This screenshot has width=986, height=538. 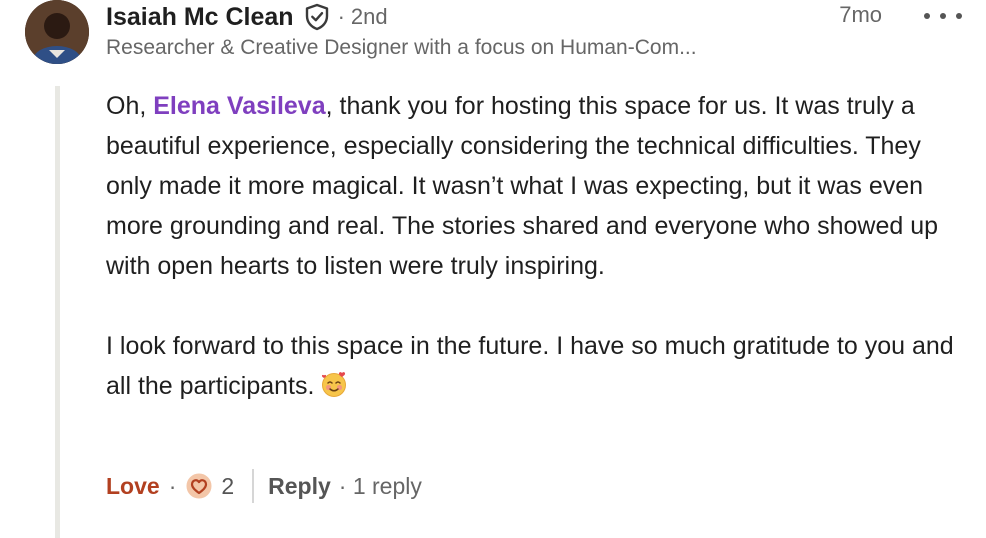 What do you see at coordinates (369, 16) in the screenshot?
I see `connection-degree: 2nd` at bounding box center [369, 16].